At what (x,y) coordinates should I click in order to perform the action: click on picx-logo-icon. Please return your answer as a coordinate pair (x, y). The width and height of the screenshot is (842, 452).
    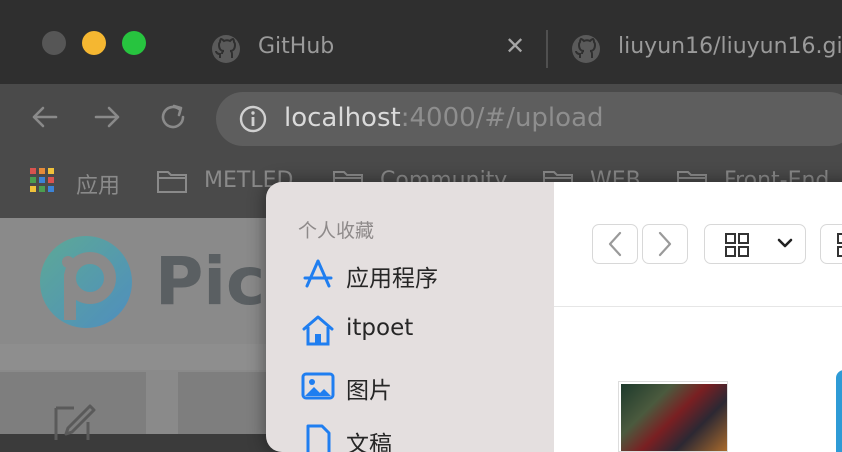
    Looking at the image, I should click on (86, 282).